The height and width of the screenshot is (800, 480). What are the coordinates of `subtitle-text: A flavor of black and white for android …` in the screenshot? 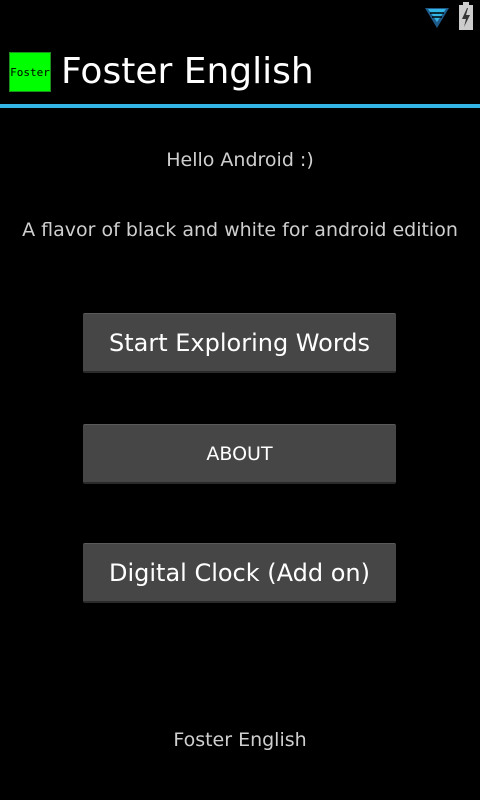 It's located at (240, 230).